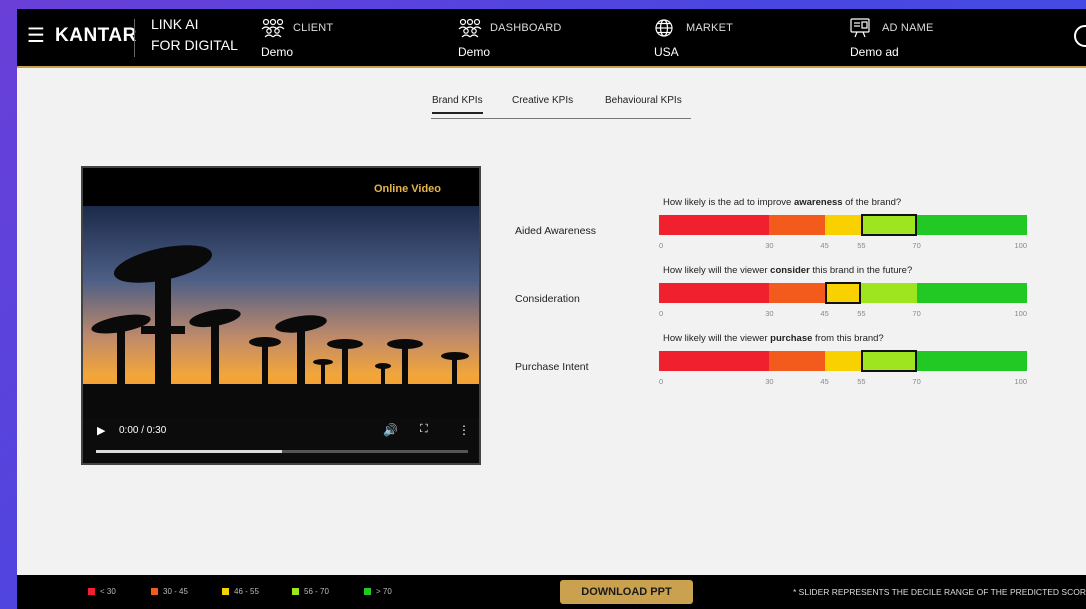  What do you see at coordinates (281, 440) in the screenshot?
I see `video-controls: ▶ 0:00 / 0:30 🔊 ⛶ ⋮` at bounding box center [281, 440].